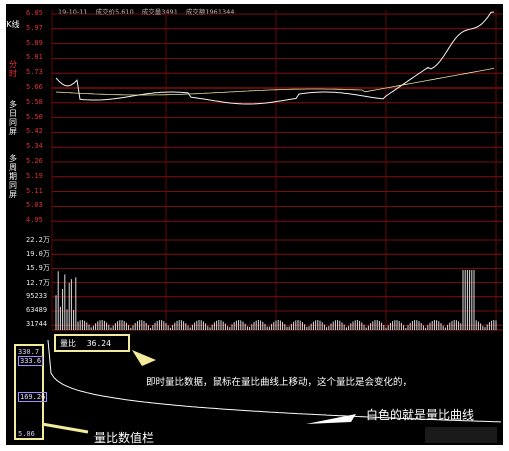  I want to click on ratio-tick-label: 330.7, so click(29, 352).